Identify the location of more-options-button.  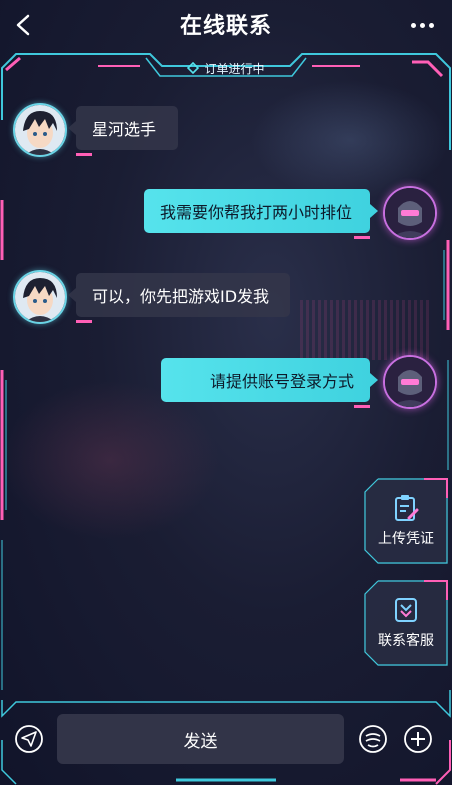
(422, 25).